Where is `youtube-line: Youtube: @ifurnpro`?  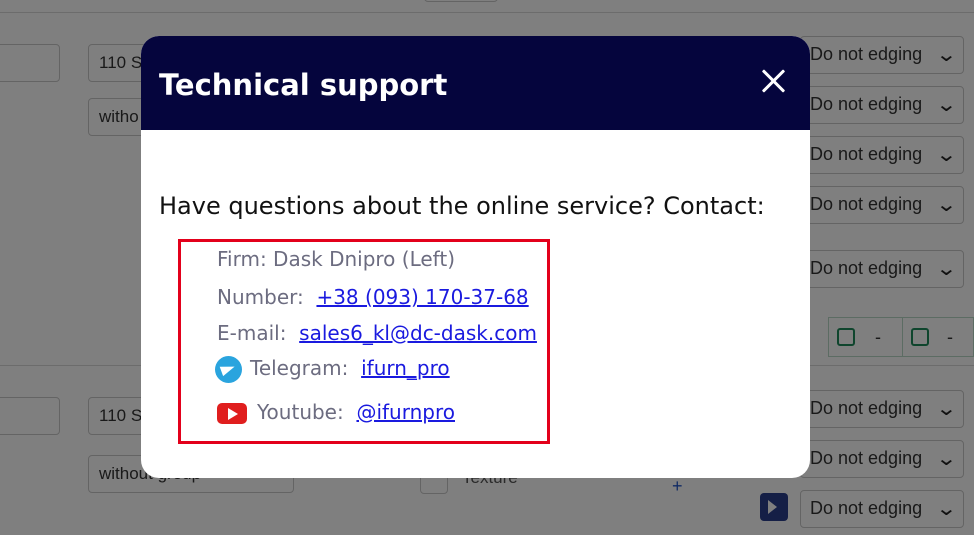
youtube-line: Youtube: @ifurnpro is located at coordinates (336, 412).